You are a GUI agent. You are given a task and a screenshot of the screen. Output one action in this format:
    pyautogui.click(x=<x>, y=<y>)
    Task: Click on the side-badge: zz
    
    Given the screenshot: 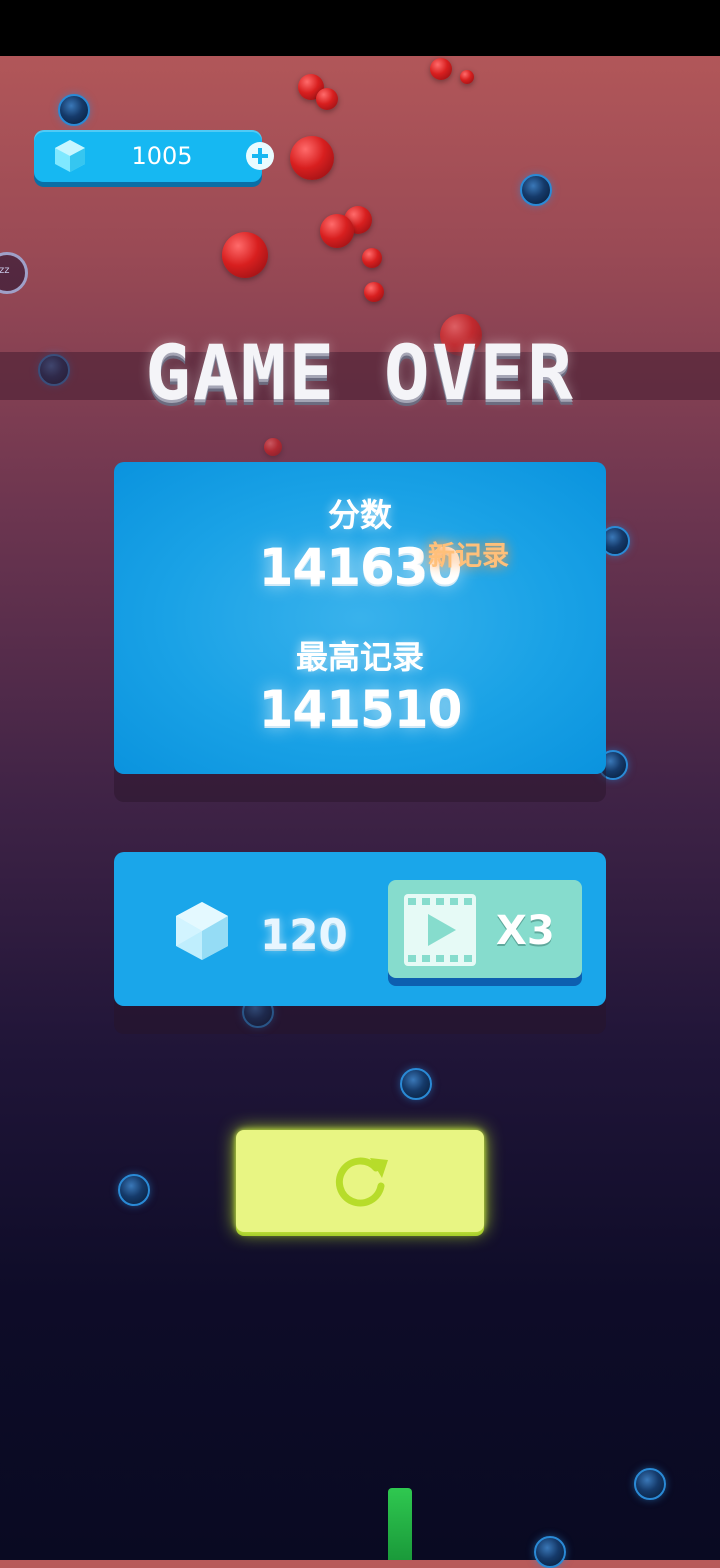 What is the action you would take?
    pyautogui.click(x=14, y=273)
    